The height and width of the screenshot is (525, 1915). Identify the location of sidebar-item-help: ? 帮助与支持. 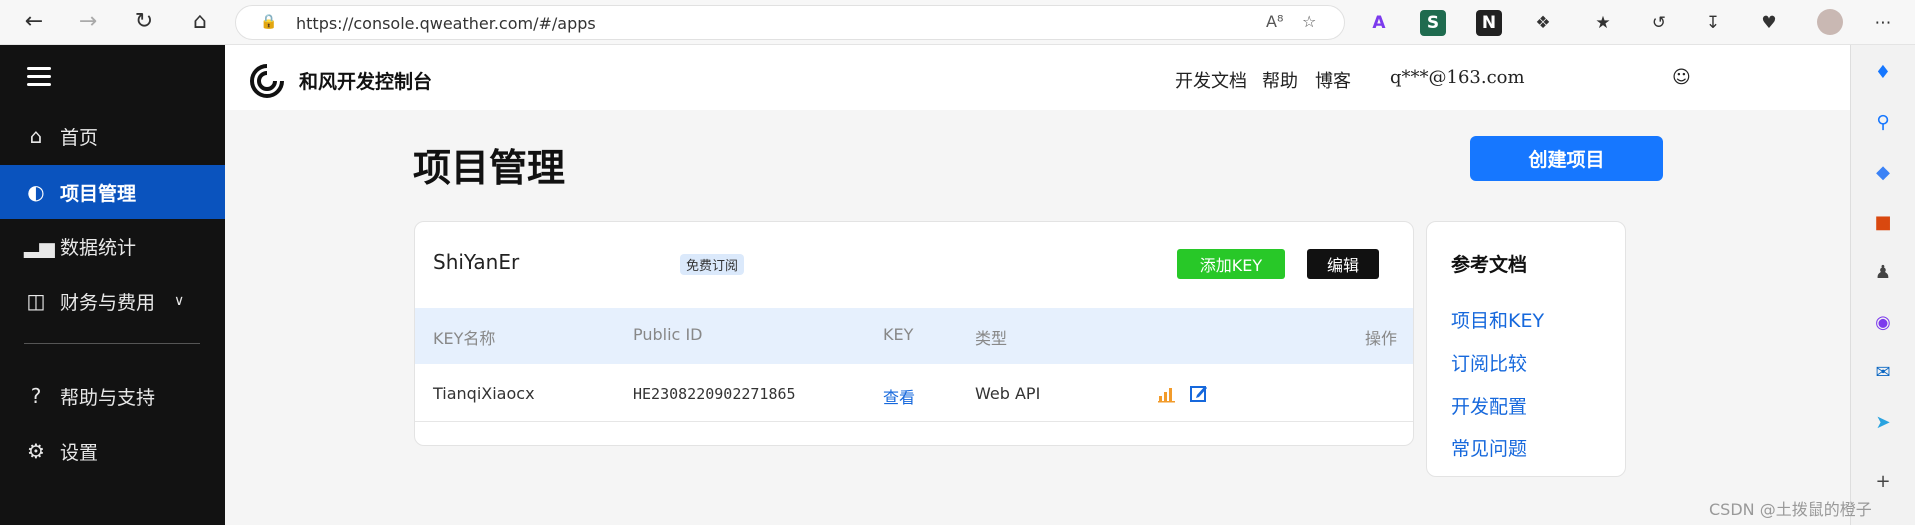
(112, 396).